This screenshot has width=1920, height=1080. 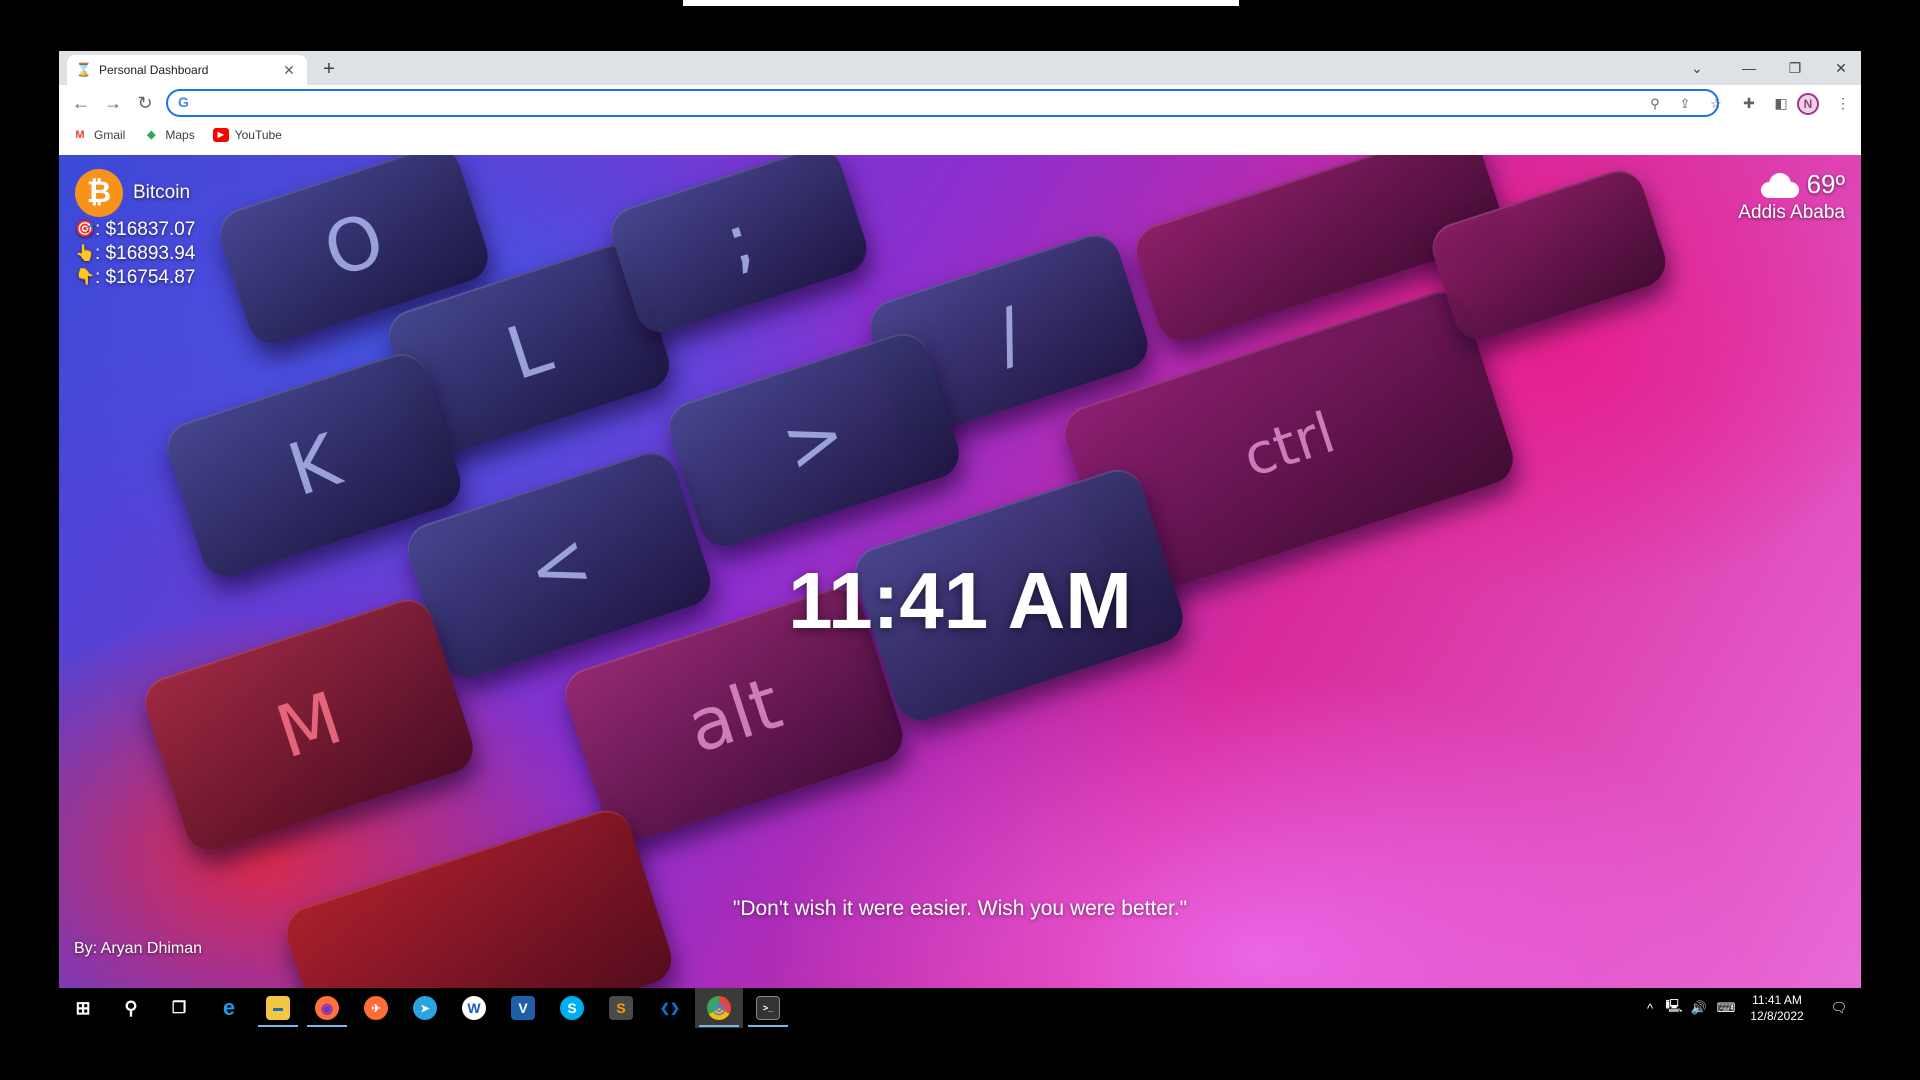 I want to click on taskbar-clock: 11:41 AM 12/8/2022, so click(x=1777, y=1008).